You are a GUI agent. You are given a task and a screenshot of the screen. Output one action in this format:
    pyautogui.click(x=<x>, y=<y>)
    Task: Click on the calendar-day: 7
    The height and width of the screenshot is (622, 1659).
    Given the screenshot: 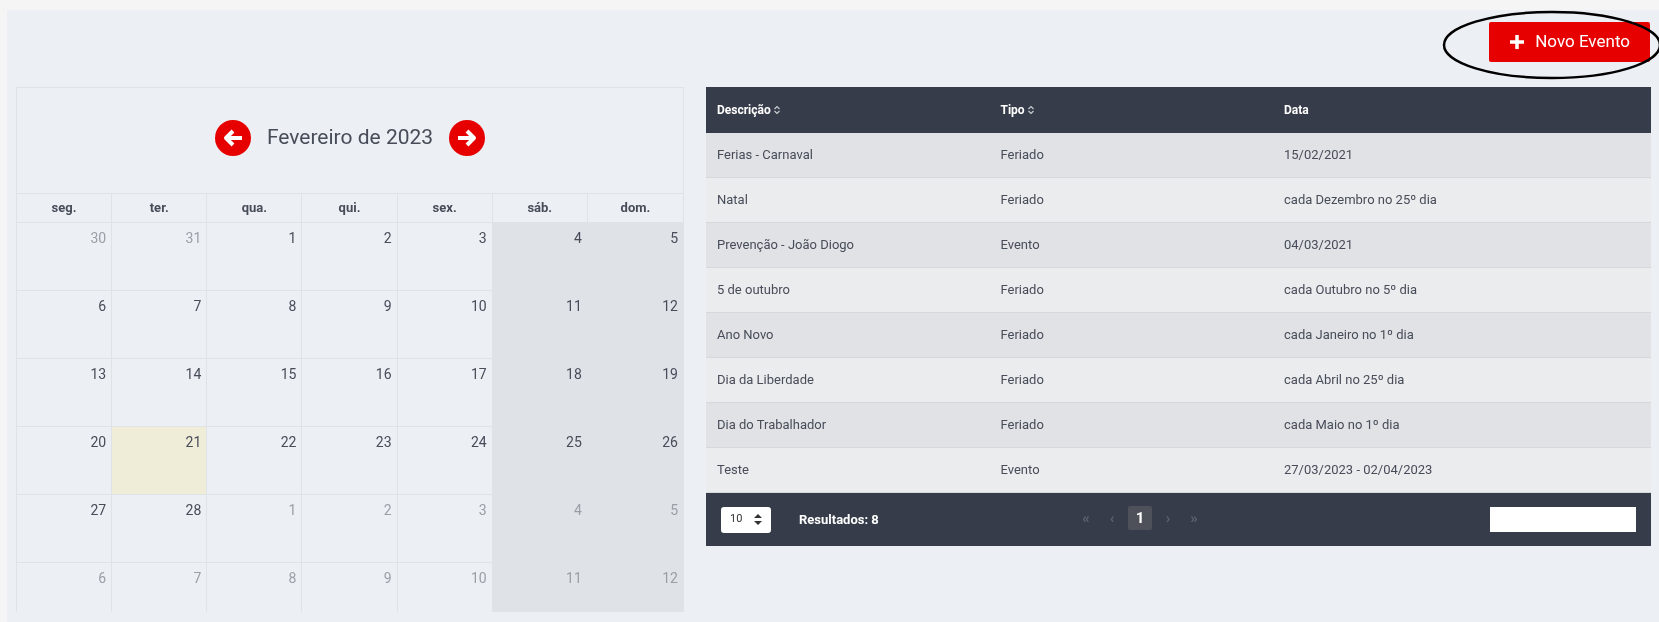 What is the action you would take?
    pyautogui.click(x=160, y=325)
    